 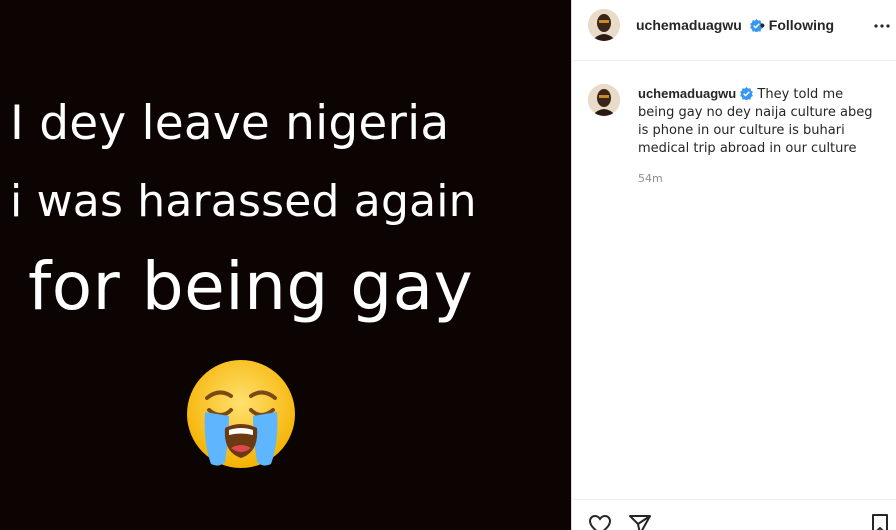 What do you see at coordinates (882, 26) in the screenshot?
I see `more-options-icon` at bounding box center [882, 26].